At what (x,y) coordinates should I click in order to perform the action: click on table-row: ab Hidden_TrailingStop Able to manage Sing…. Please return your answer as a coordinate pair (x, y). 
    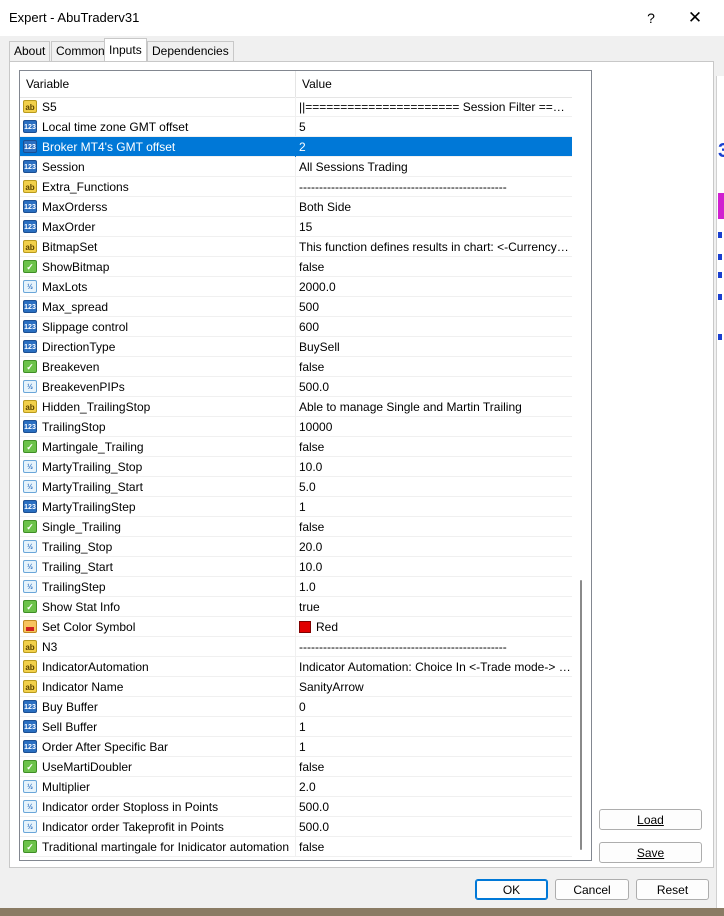
    Looking at the image, I should click on (296, 407).